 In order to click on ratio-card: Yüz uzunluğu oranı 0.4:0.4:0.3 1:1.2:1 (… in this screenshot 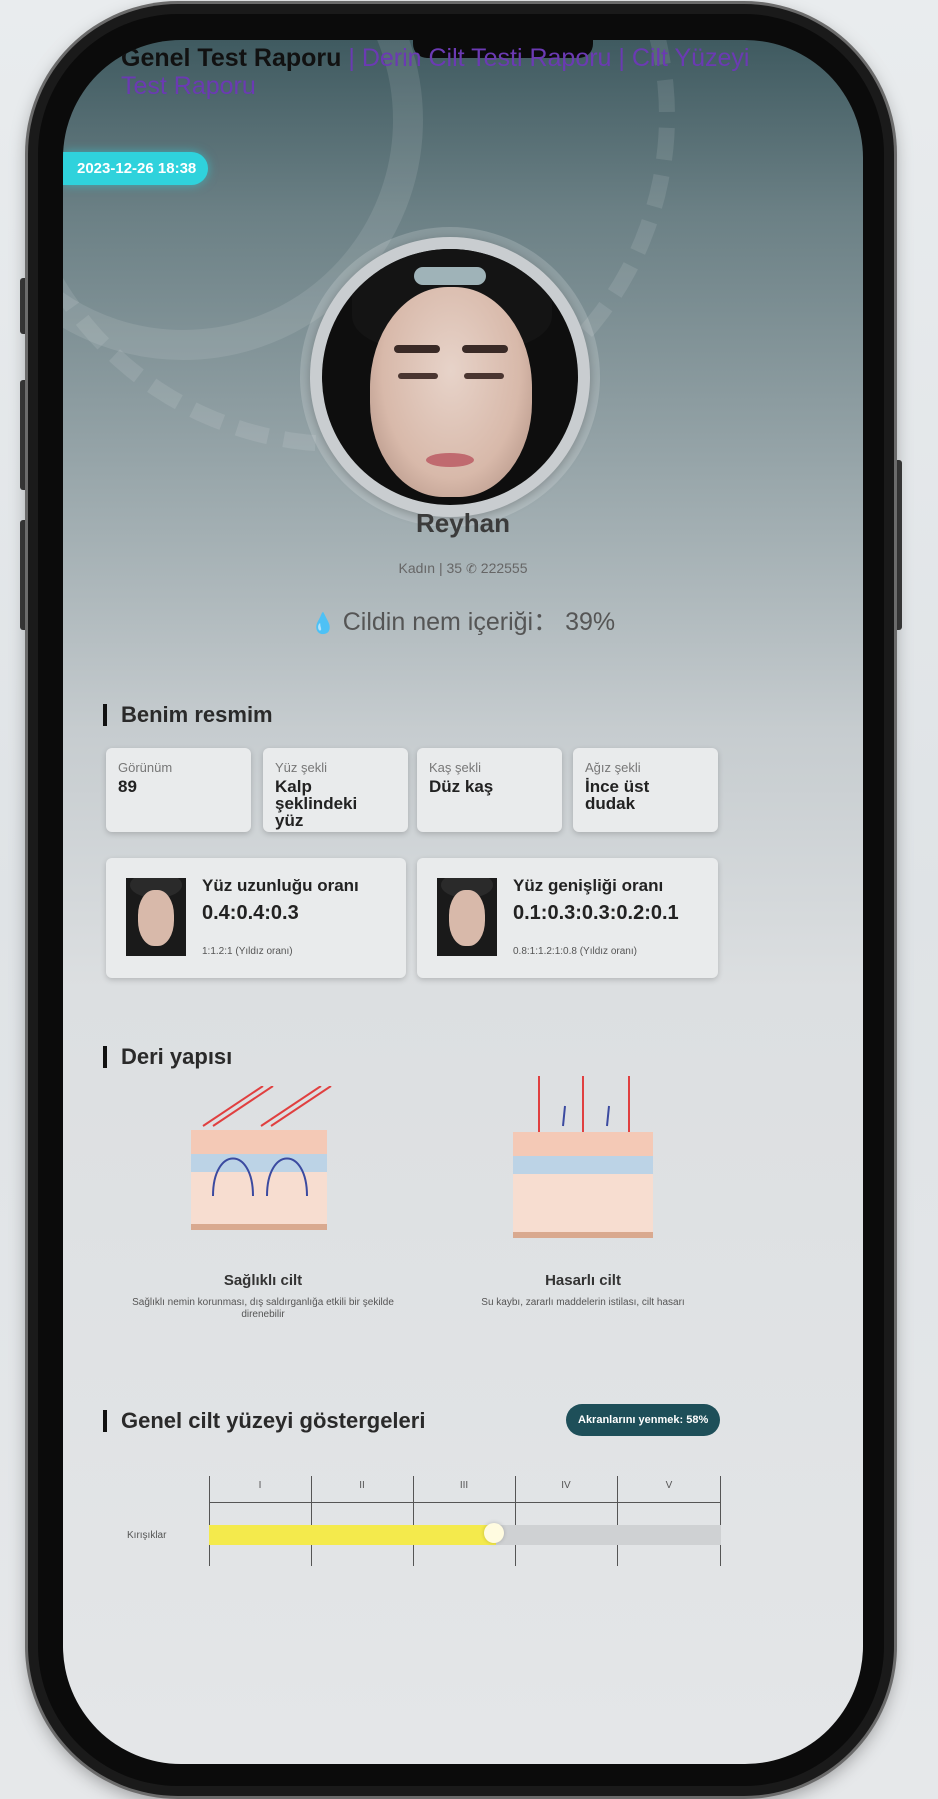, I will do `click(256, 918)`.